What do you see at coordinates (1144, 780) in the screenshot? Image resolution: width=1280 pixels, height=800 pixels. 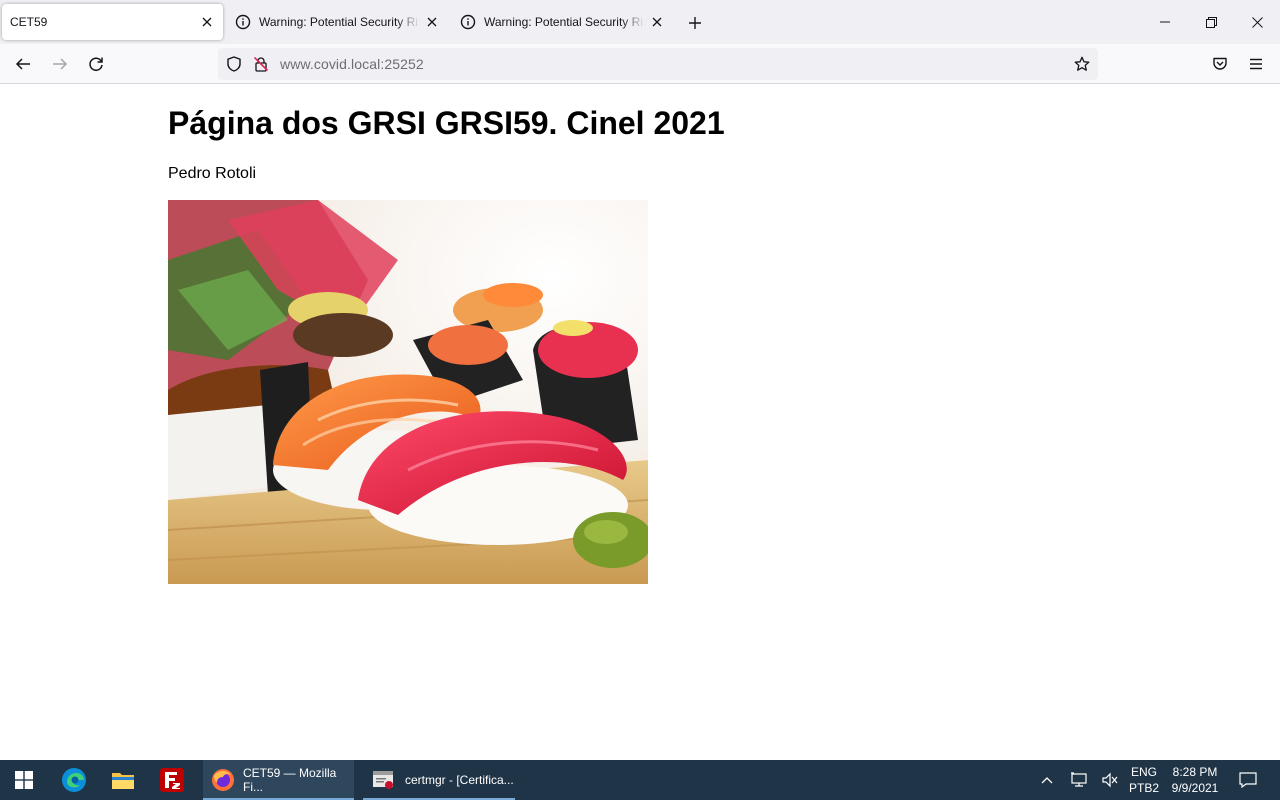 I see `input-language-indicator: ENG PTB2` at bounding box center [1144, 780].